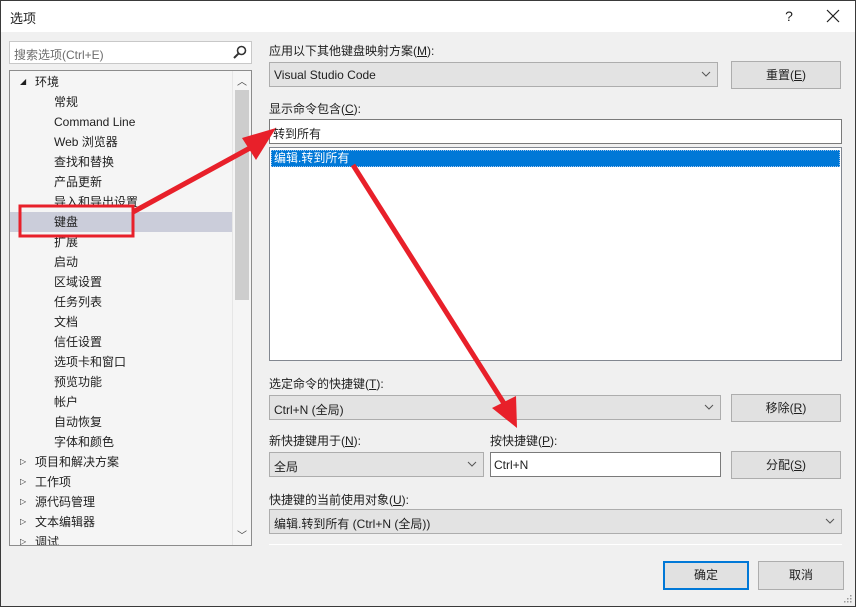  I want to click on tree-item-label: 自动恢复, so click(78, 422).